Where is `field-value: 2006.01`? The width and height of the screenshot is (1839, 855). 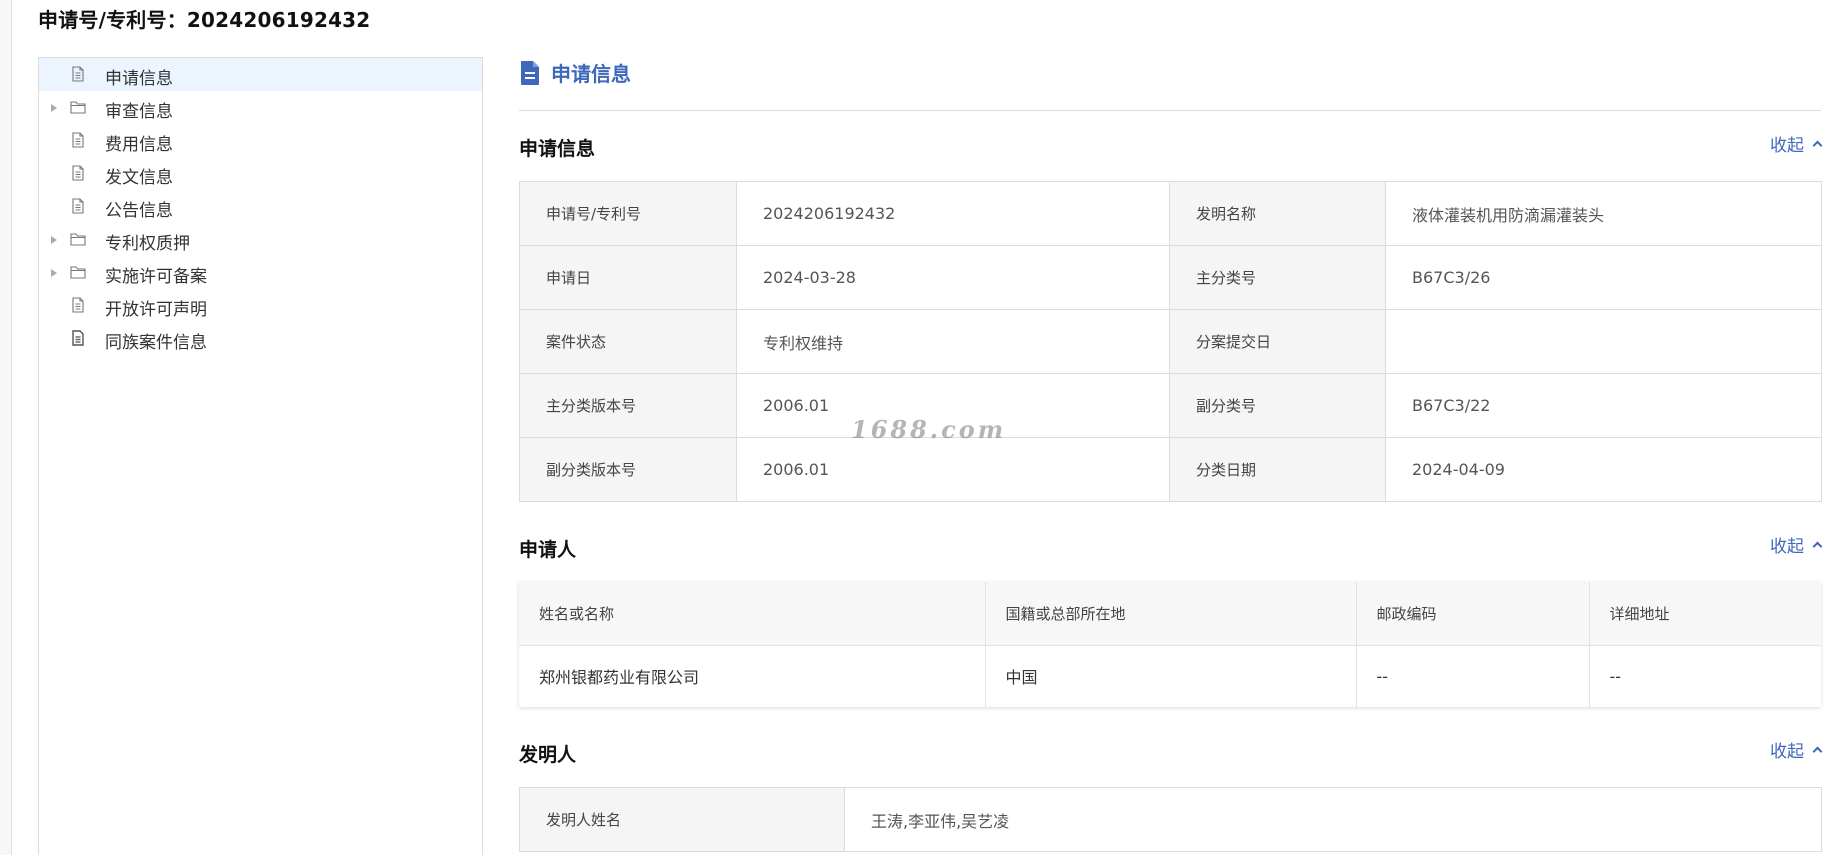
field-value: 2006.01 is located at coordinates (953, 469).